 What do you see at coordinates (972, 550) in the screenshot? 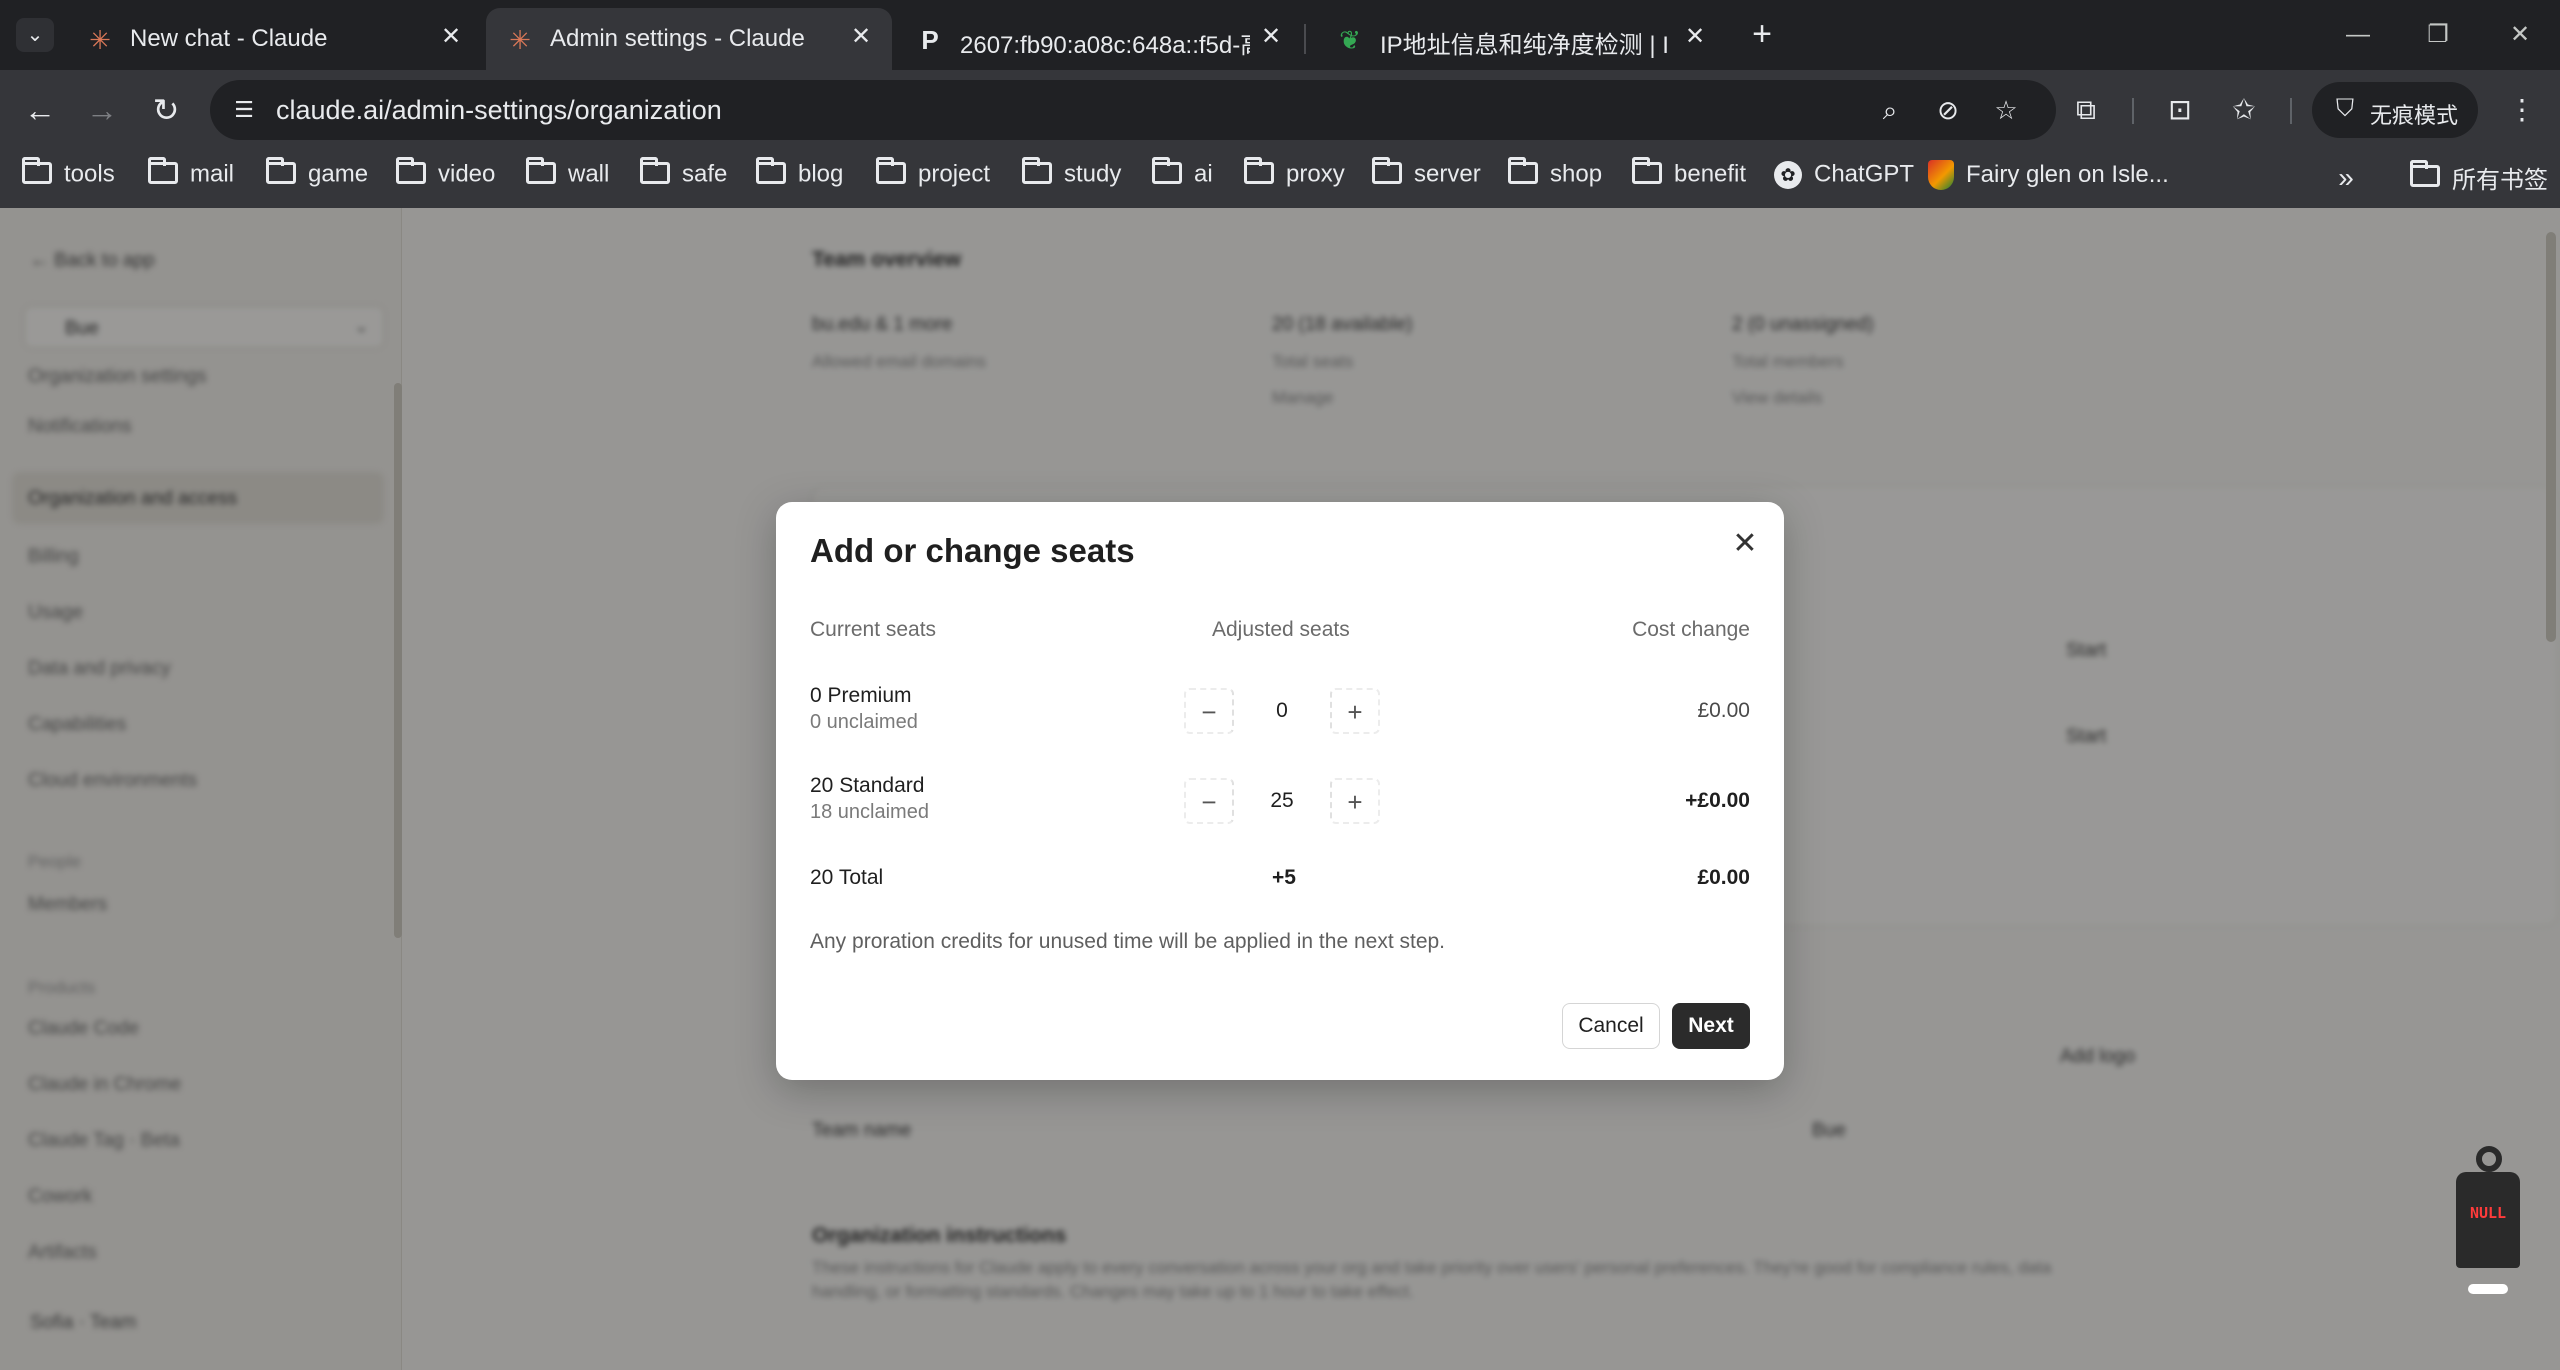
I see `dialog-title: Add or change seats` at bounding box center [972, 550].